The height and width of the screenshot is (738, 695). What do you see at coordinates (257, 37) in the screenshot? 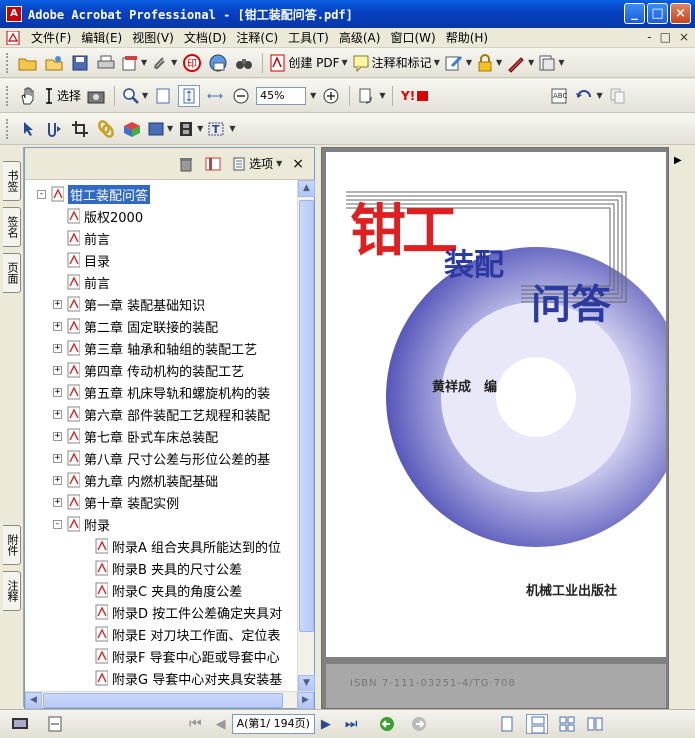
I see `menu-comments: 注释(C)` at bounding box center [257, 37].